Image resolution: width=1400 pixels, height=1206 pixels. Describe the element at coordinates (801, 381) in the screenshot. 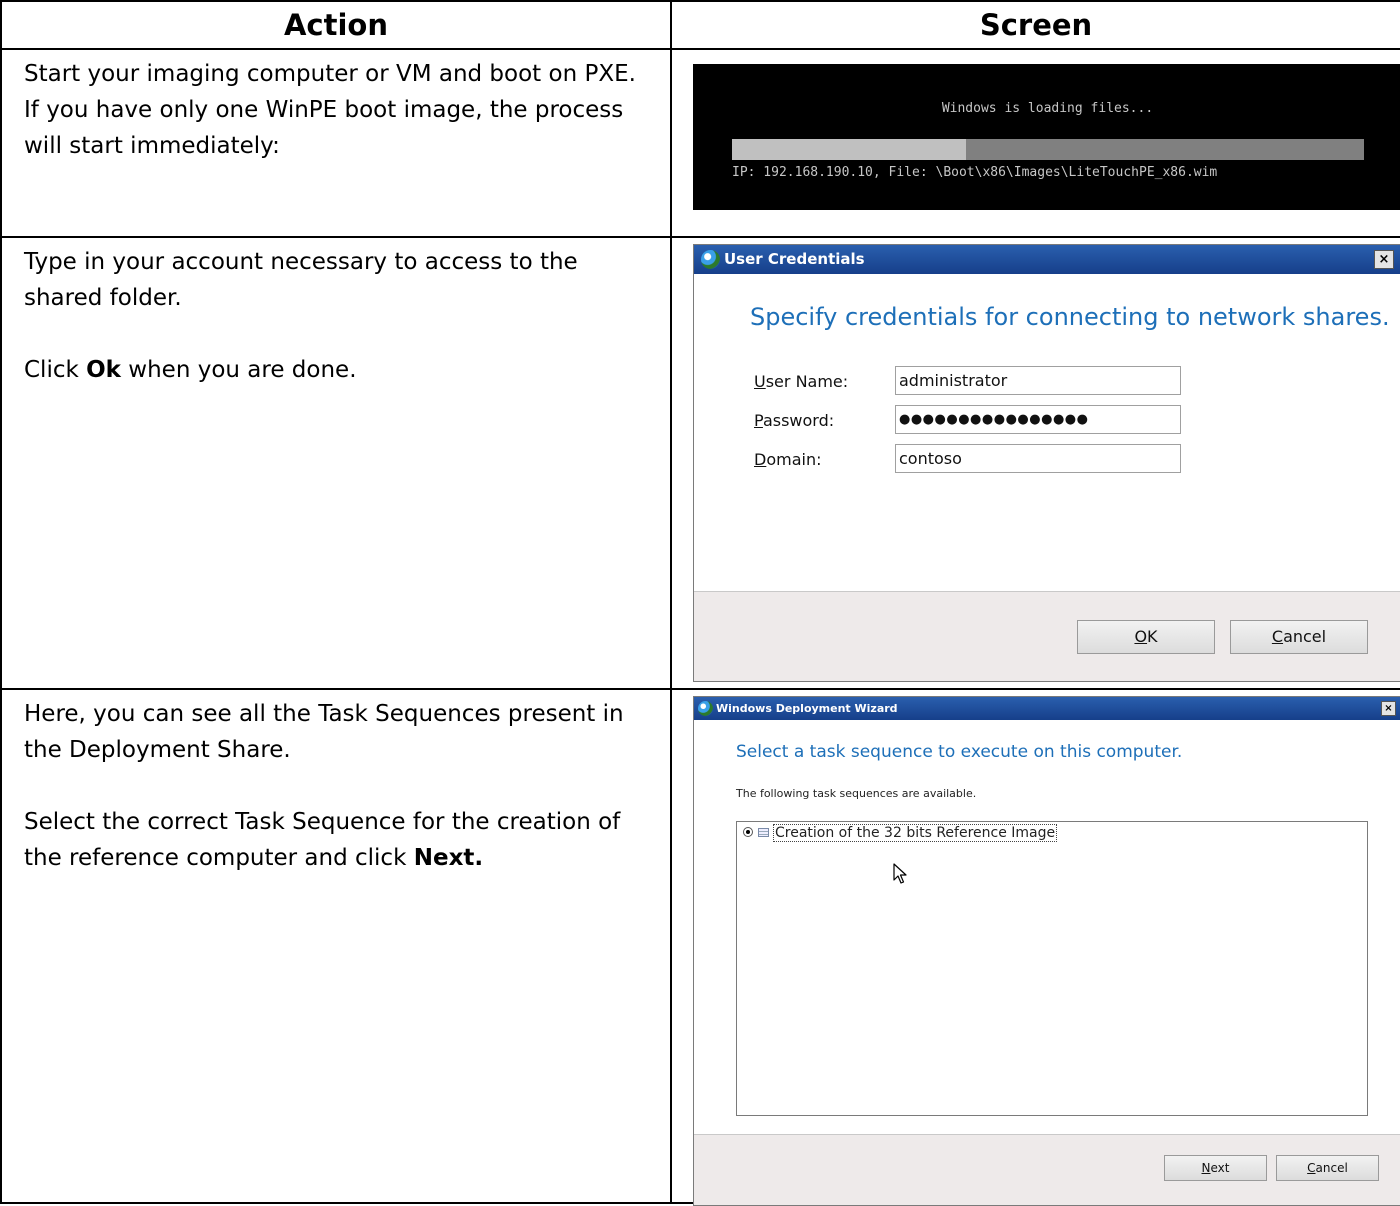

I see `user-name-label: User Name:` at that location.